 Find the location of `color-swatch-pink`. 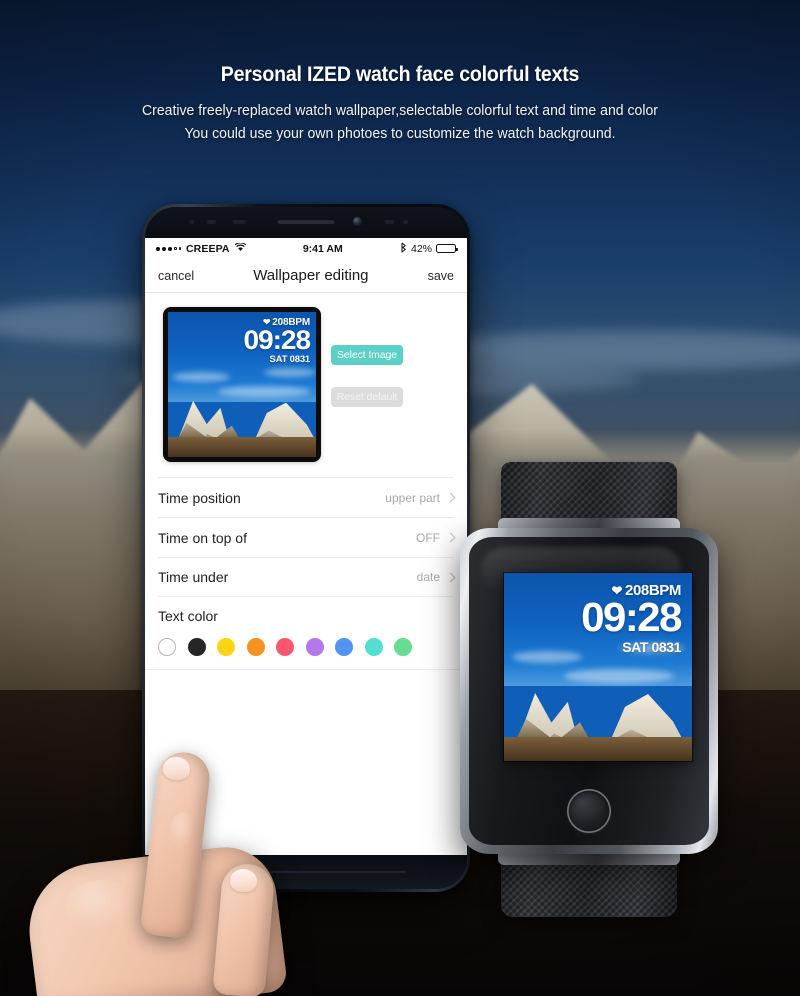

color-swatch-pink is located at coordinates (285, 647).